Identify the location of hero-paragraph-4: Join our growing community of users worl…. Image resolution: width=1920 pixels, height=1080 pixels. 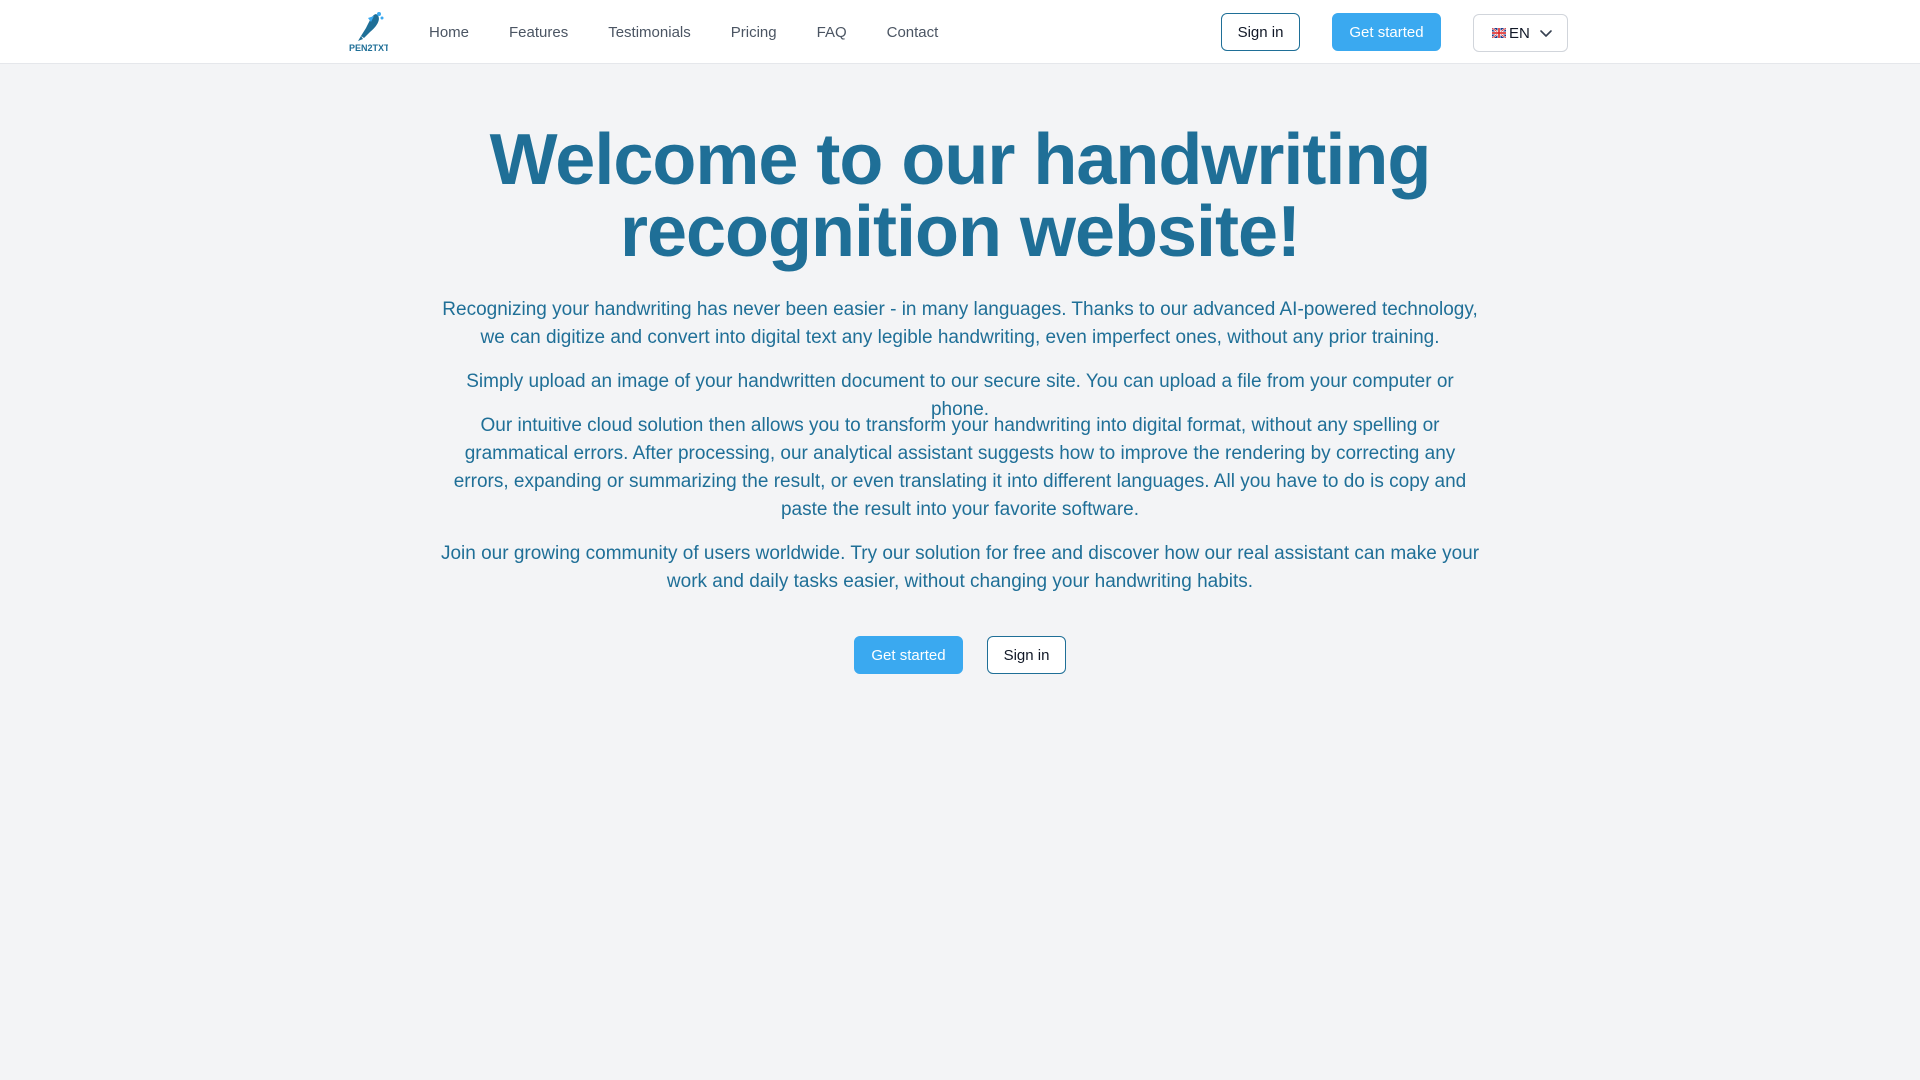
(960, 567).